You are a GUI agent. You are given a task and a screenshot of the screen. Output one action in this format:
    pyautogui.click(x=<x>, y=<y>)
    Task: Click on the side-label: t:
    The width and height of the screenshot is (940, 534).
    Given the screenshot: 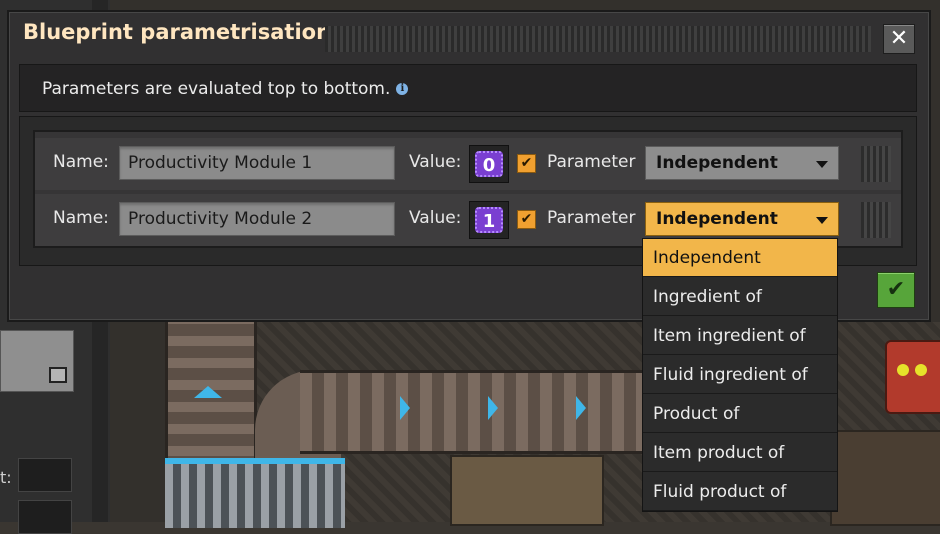 What is the action you would take?
    pyautogui.click(x=6, y=477)
    